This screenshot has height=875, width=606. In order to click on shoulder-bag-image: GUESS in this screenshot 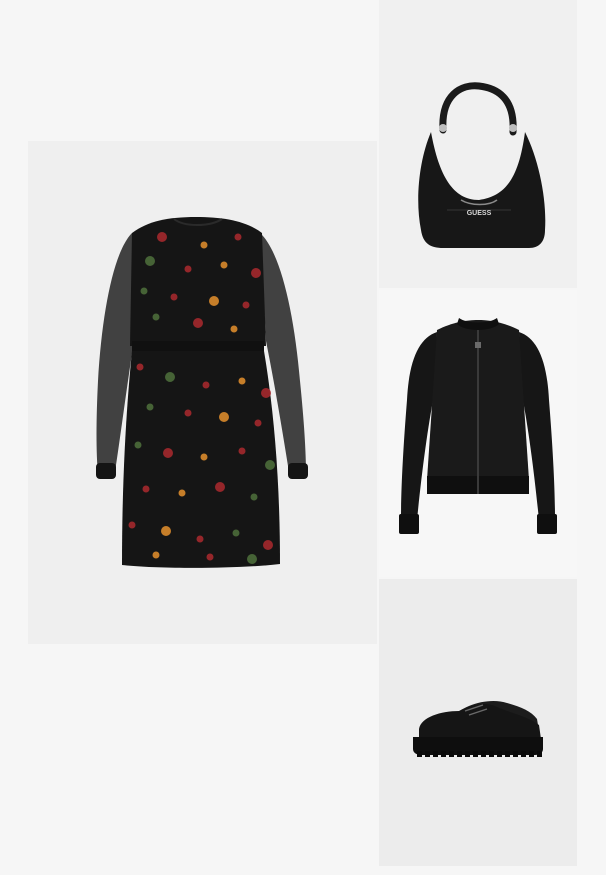, I will do `click(482, 165)`.